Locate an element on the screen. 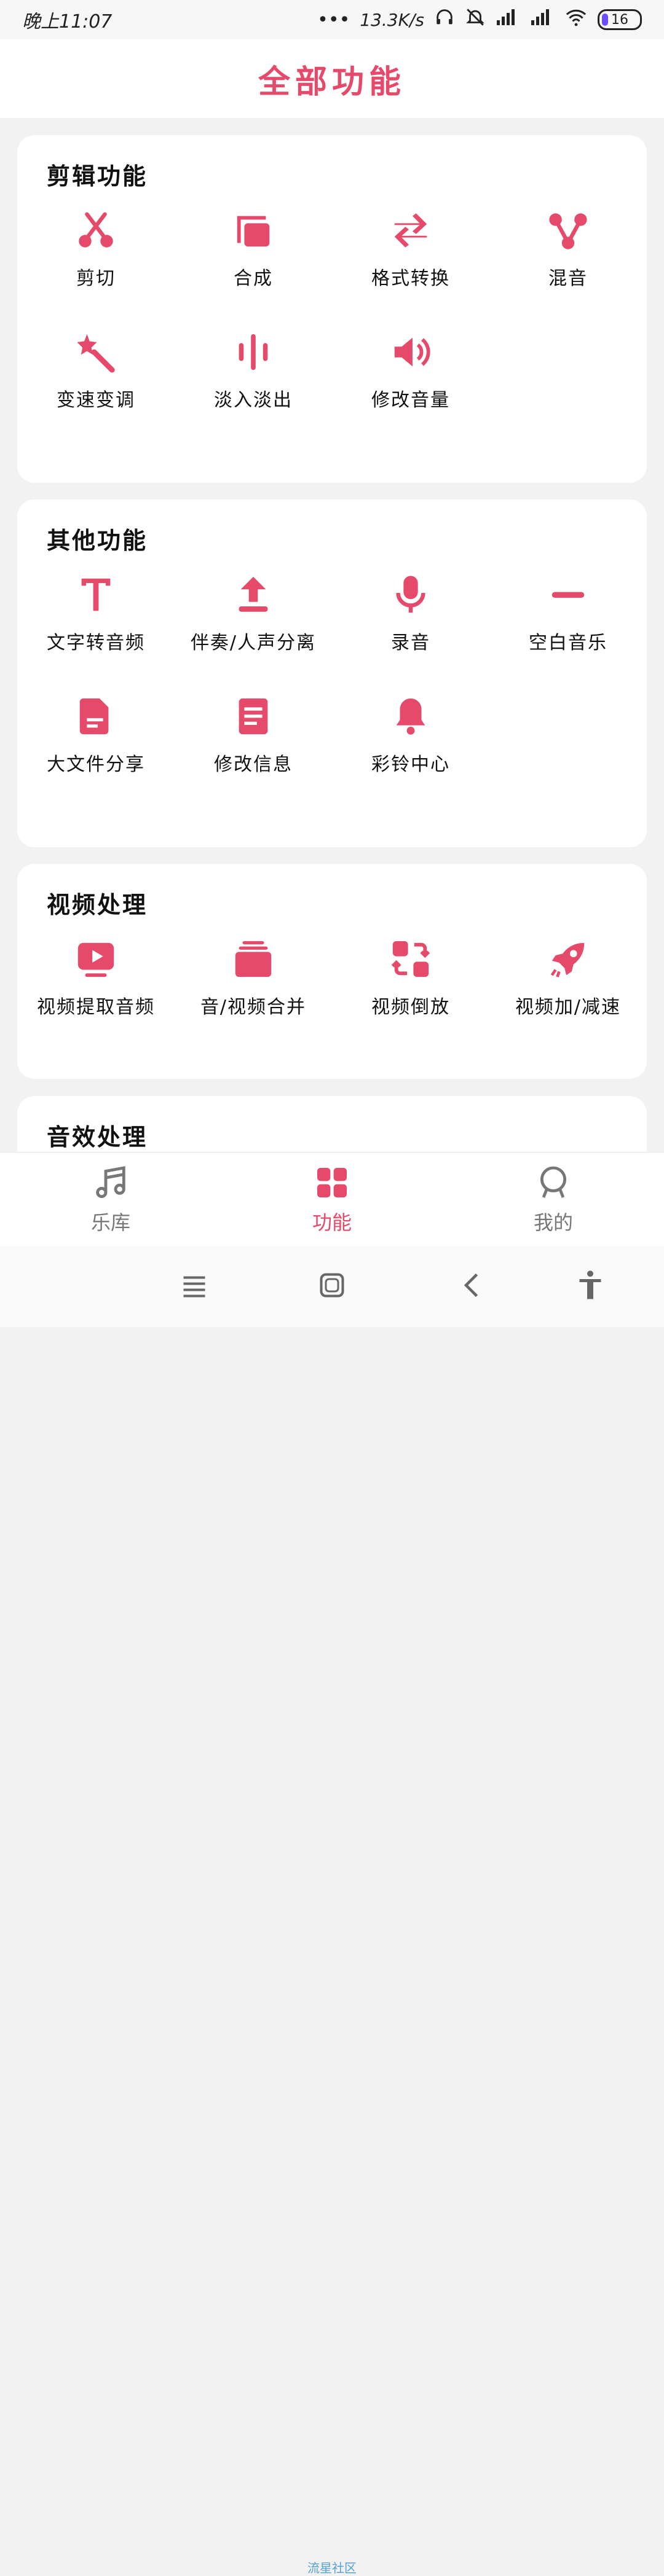 Image resolution: width=664 pixels, height=2576 pixels. feature-label: 视频加/减速 is located at coordinates (568, 1007).